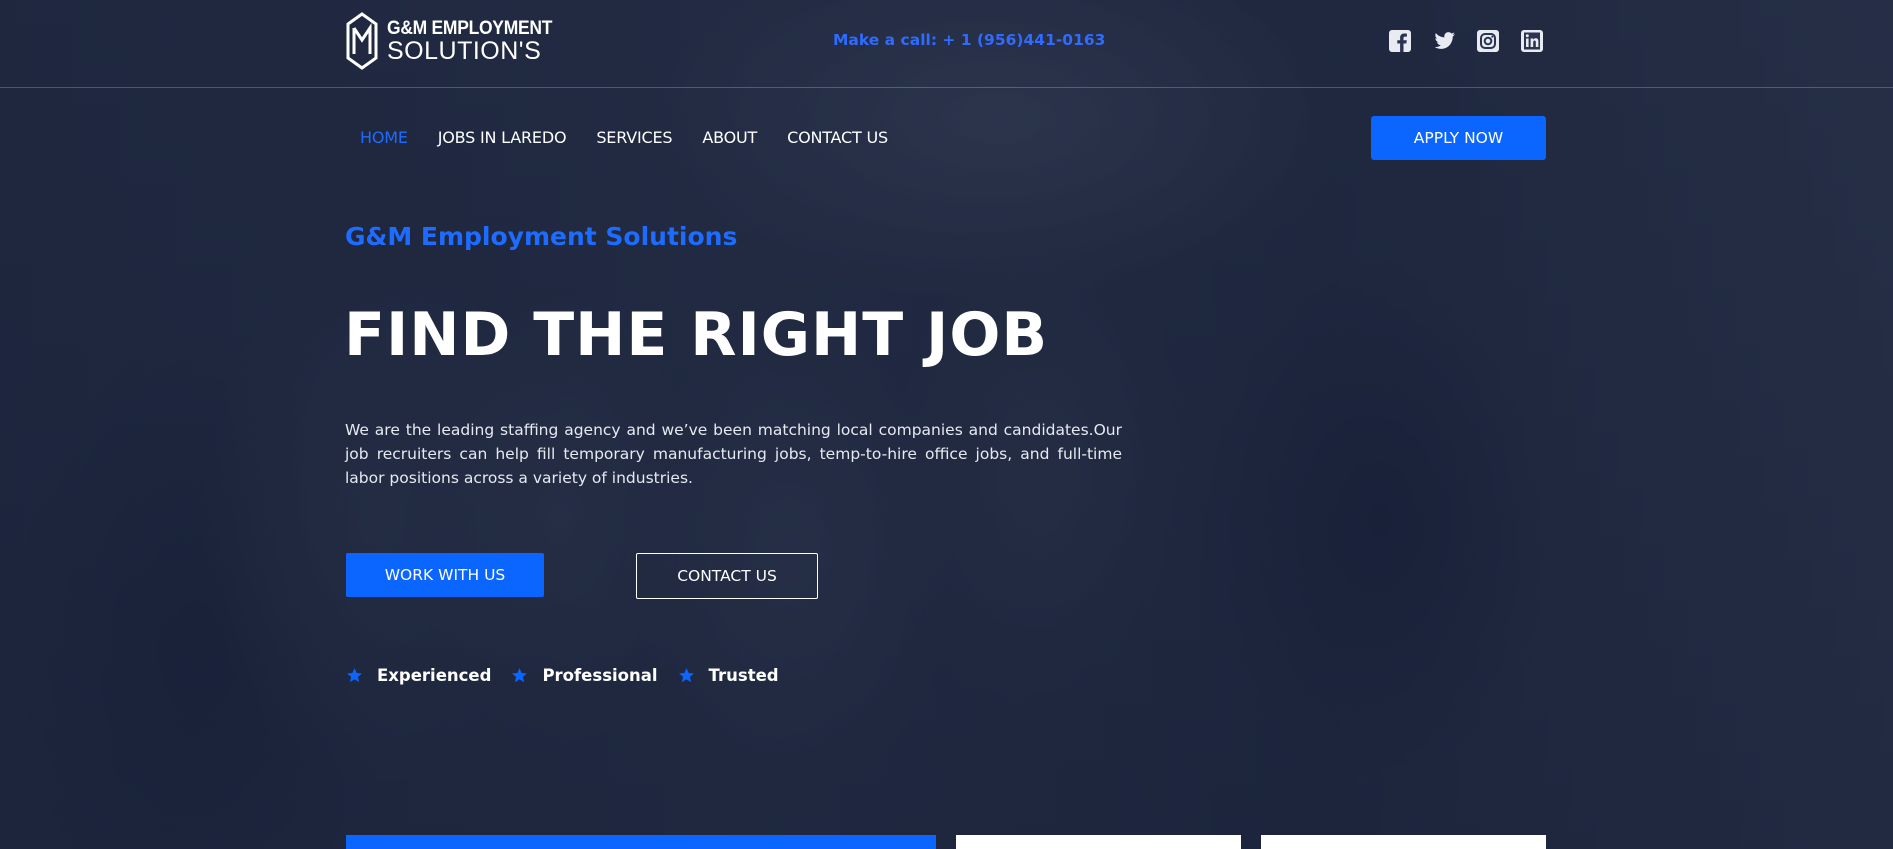 This screenshot has height=849, width=1893. What do you see at coordinates (445, 575) in the screenshot?
I see `work-with-us-button: WORK WITH US` at bounding box center [445, 575].